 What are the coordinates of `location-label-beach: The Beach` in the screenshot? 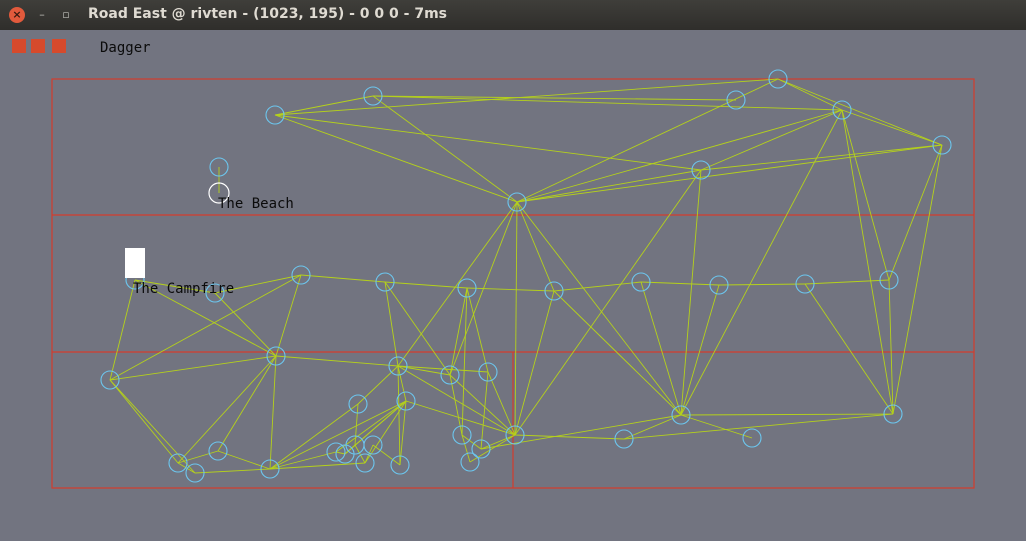 It's located at (256, 204).